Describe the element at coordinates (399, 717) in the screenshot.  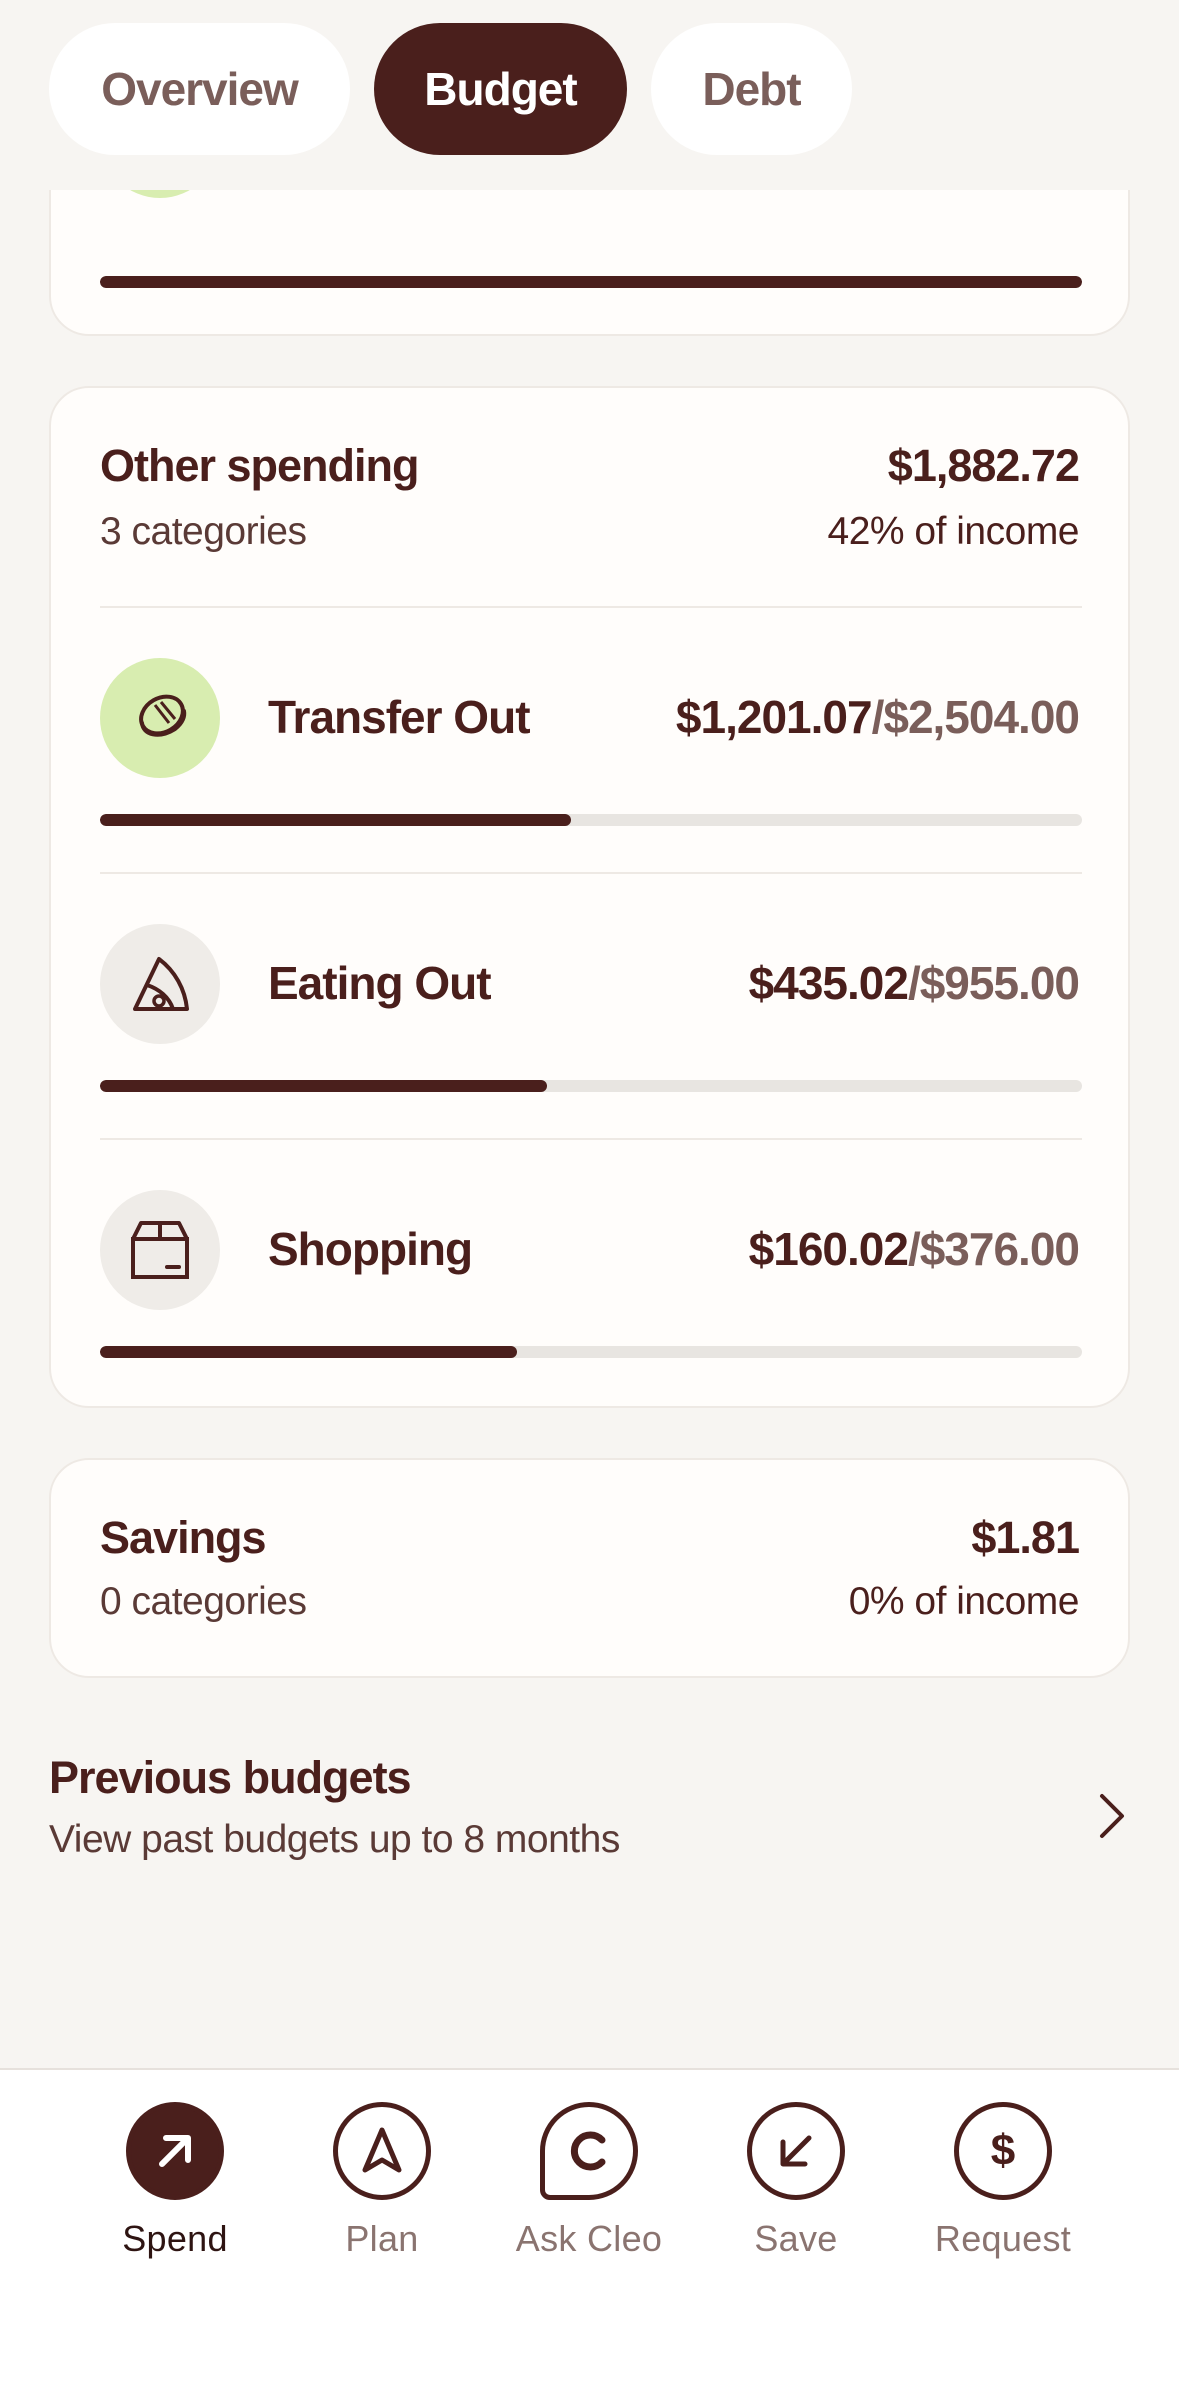
I see `category-name: Transfer Out` at that location.